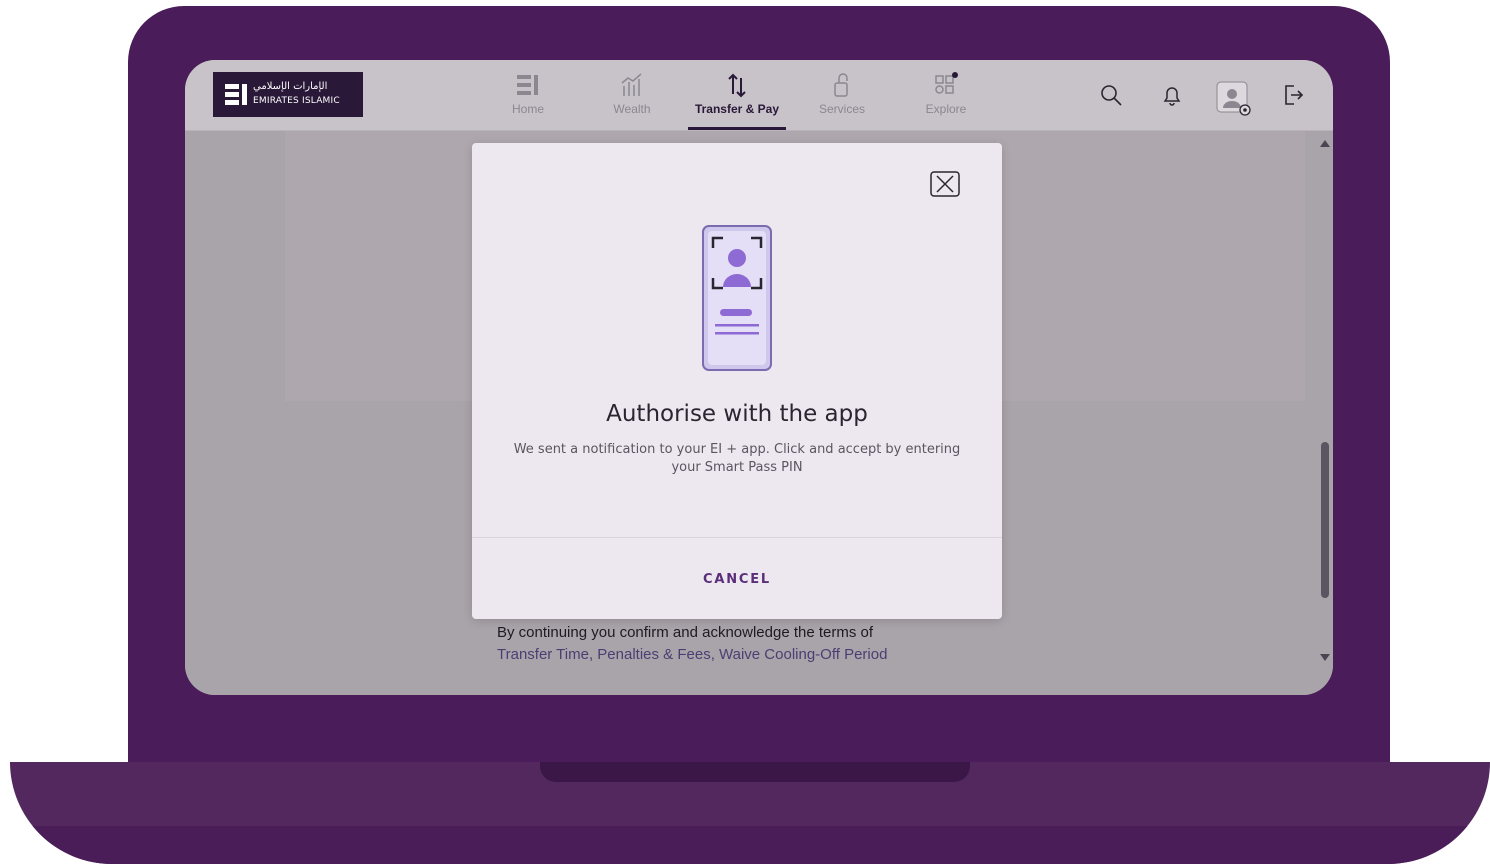 Image resolution: width=1490 pixels, height=864 pixels. Describe the element at coordinates (842, 99) in the screenshot. I see `nav-item-services: Services` at that location.